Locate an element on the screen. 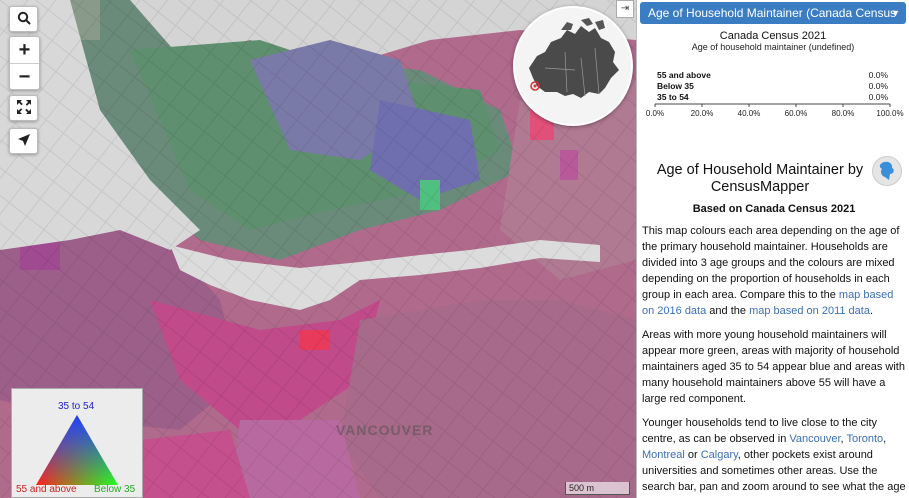 This screenshot has width=909, height=498. zoom-out-button: − is located at coordinates (24, 77).